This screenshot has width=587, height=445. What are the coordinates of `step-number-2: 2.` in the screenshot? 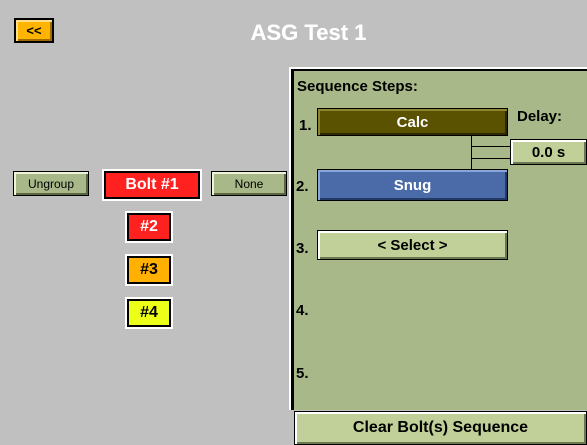 It's located at (302, 186).